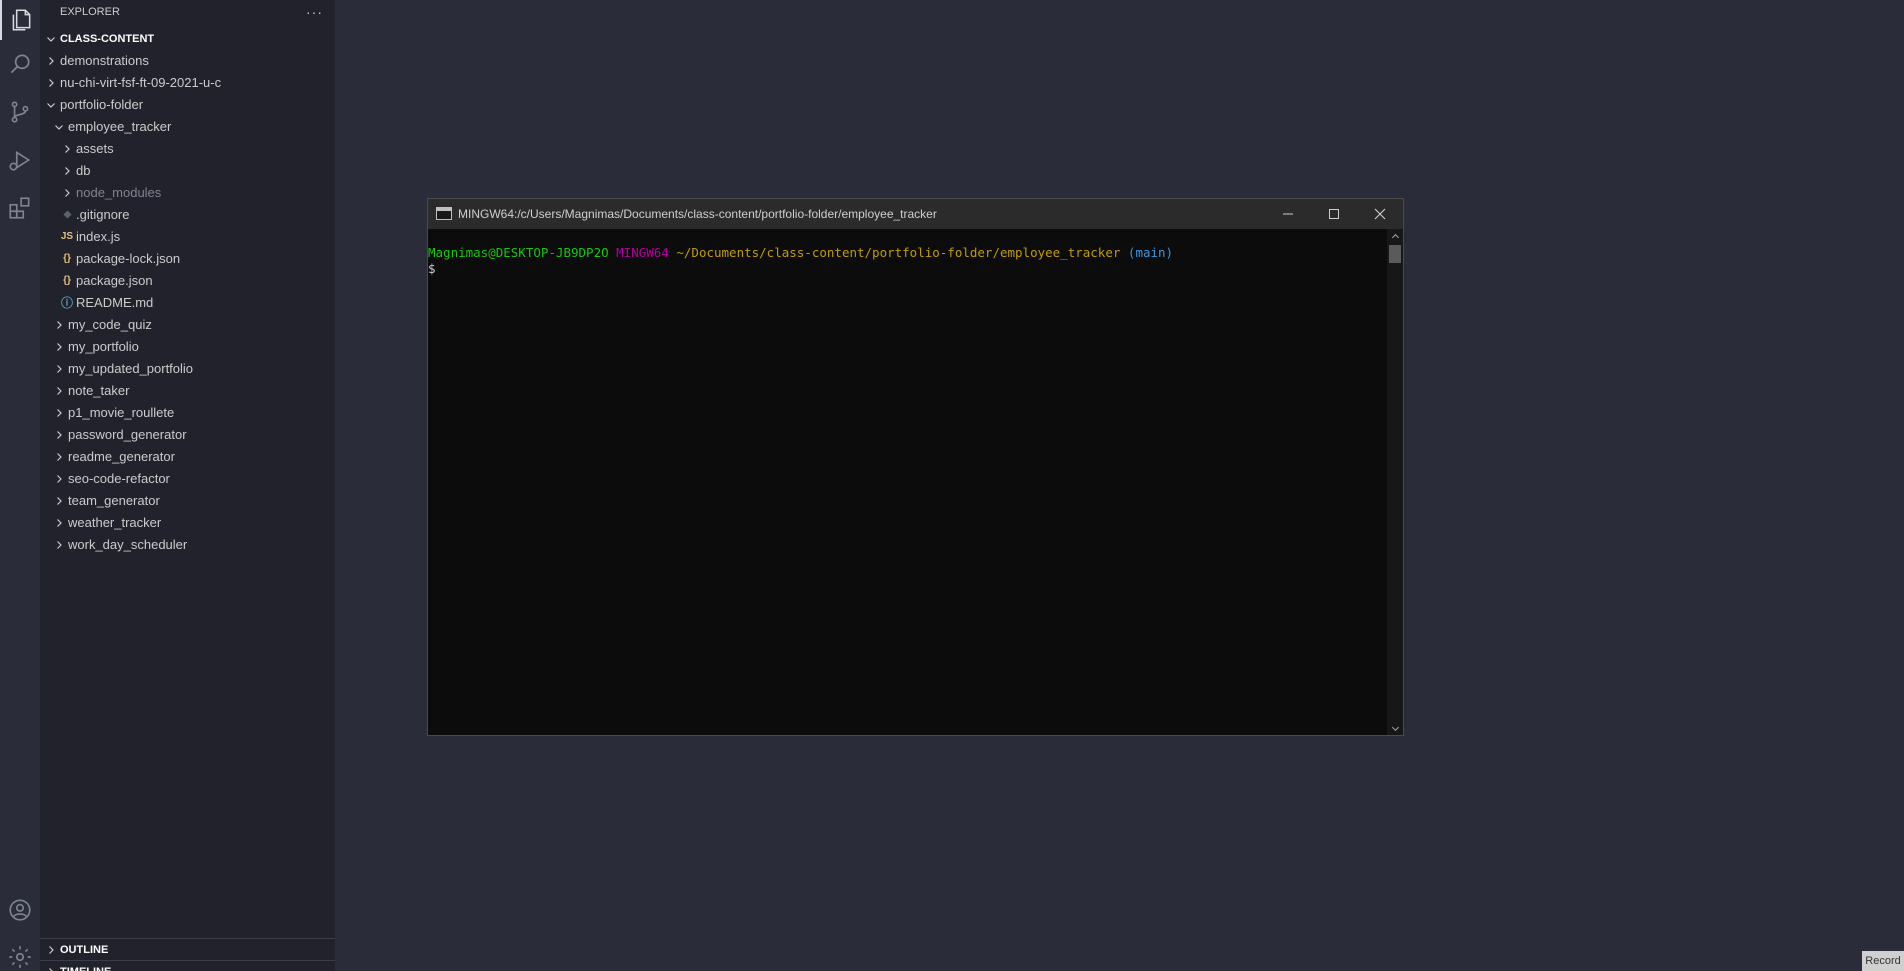  Describe the element at coordinates (1380, 214) in the screenshot. I see `close-icon` at that location.